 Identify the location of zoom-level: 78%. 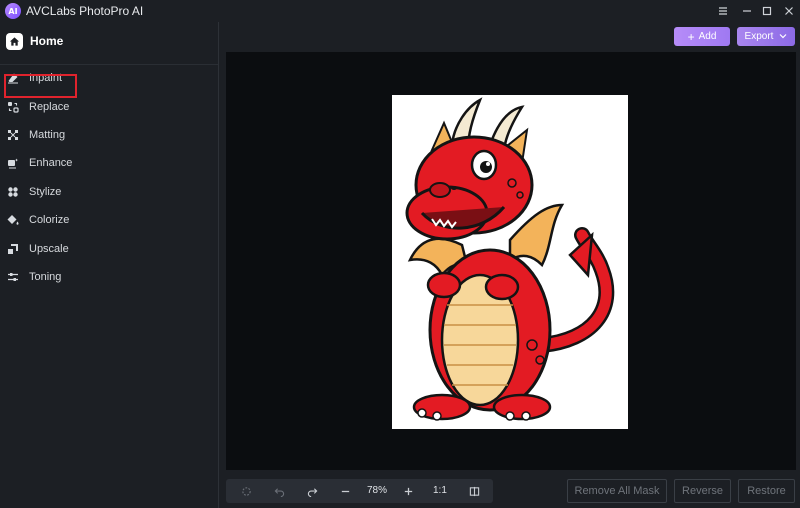
(376, 490).